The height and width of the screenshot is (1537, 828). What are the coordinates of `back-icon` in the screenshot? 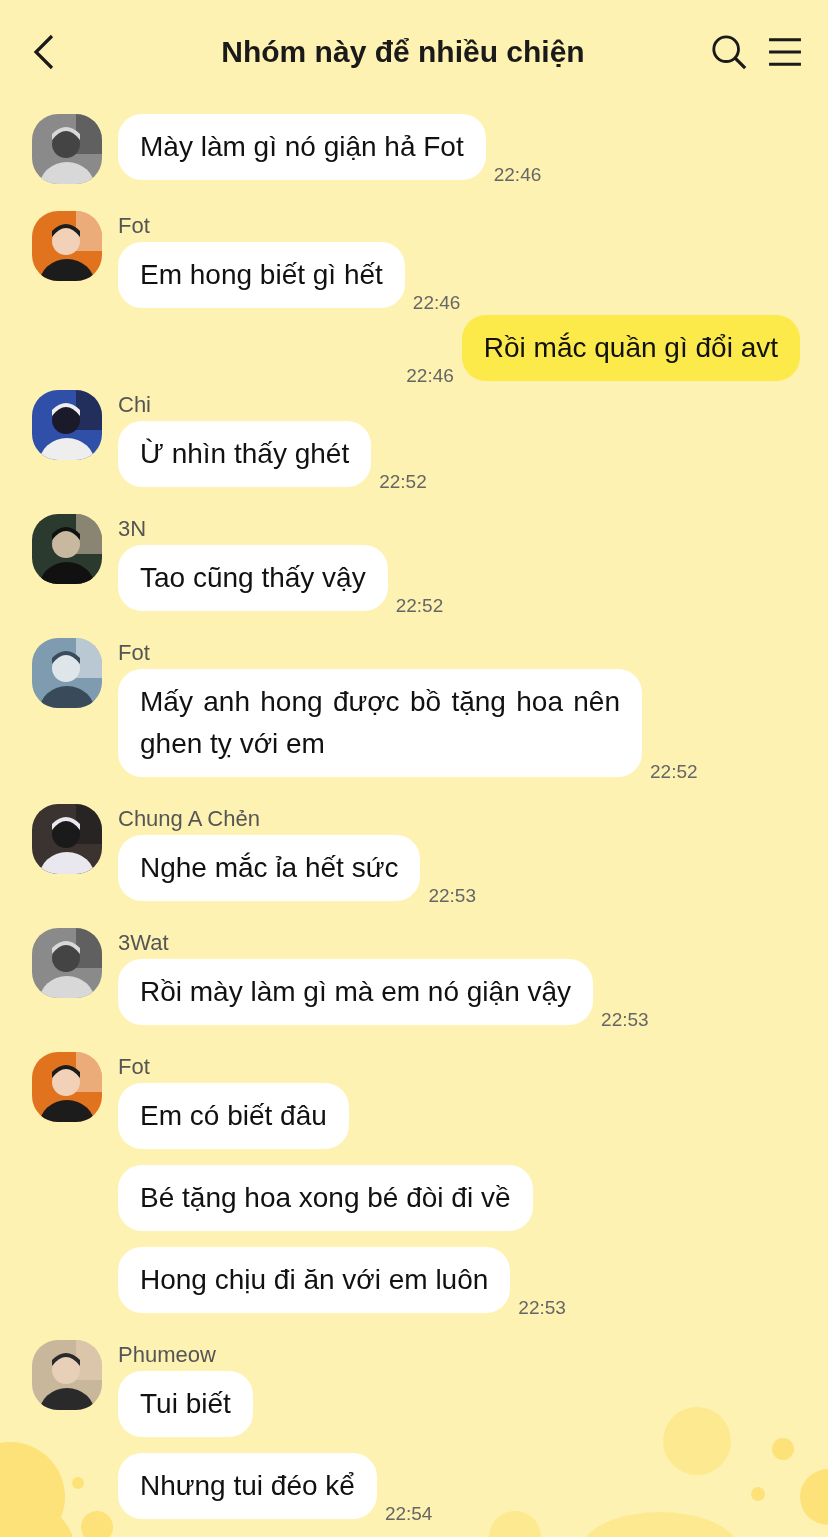 It's located at (44, 52).